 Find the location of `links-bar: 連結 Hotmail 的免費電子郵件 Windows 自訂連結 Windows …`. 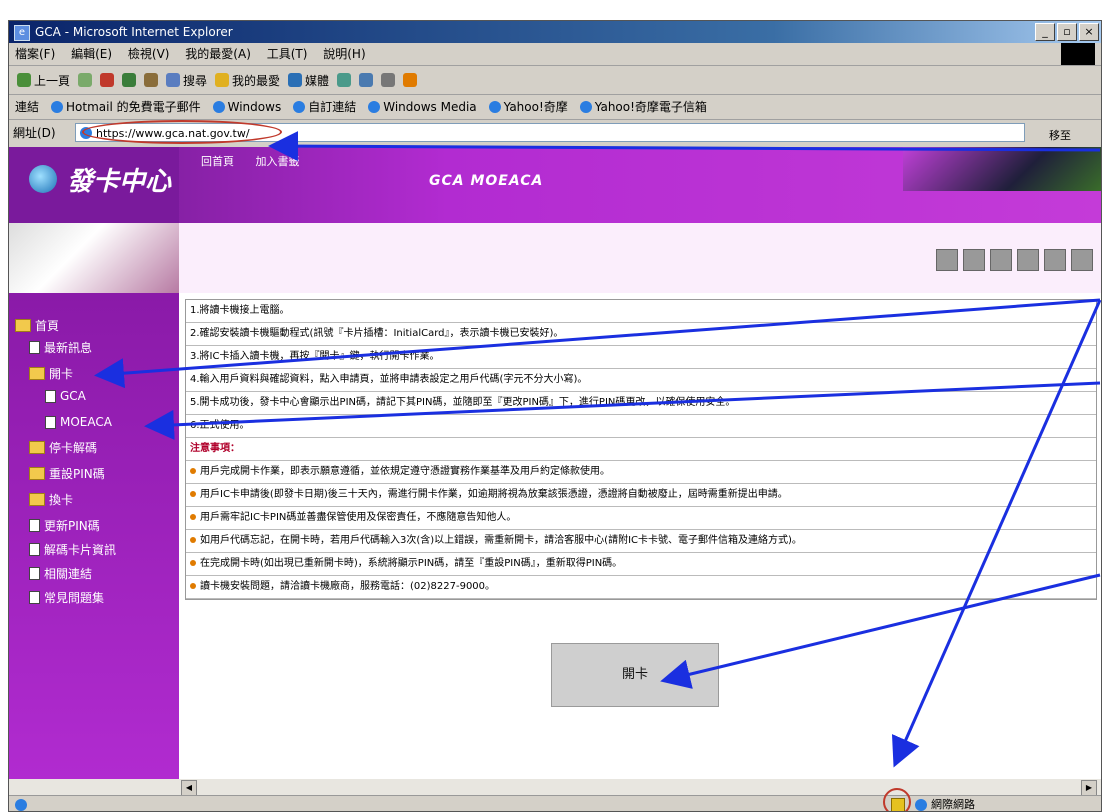

links-bar: 連結 Hotmail 的免費電子郵件 Windows 自訂連結 Windows … is located at coordinates (555, 107).